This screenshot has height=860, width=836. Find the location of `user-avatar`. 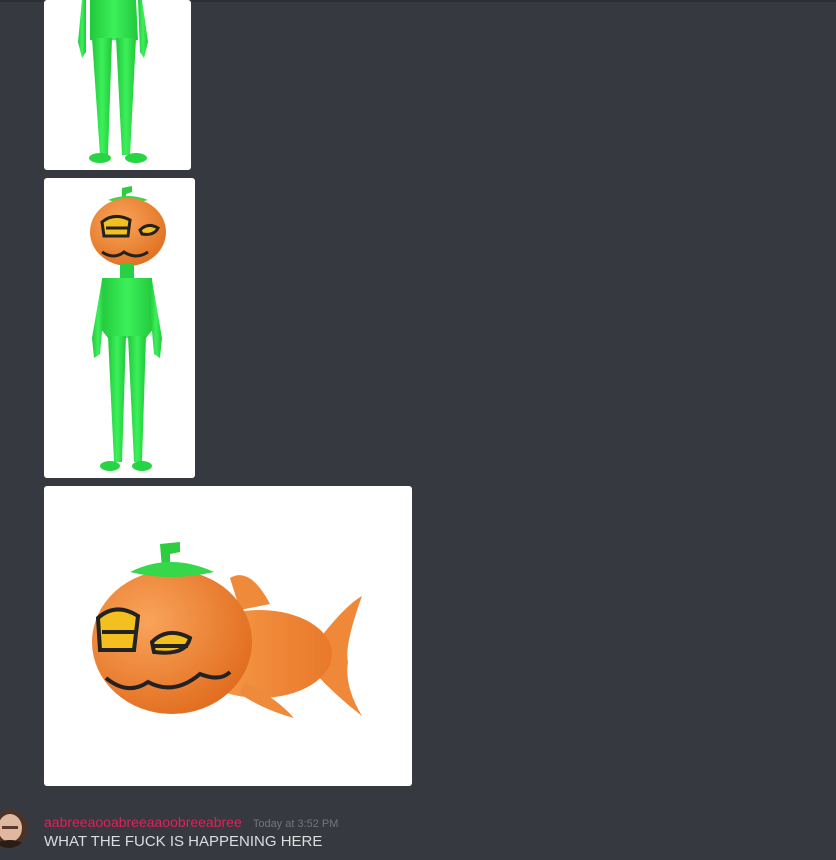

user-avatar is located at coordinates (14, 829).